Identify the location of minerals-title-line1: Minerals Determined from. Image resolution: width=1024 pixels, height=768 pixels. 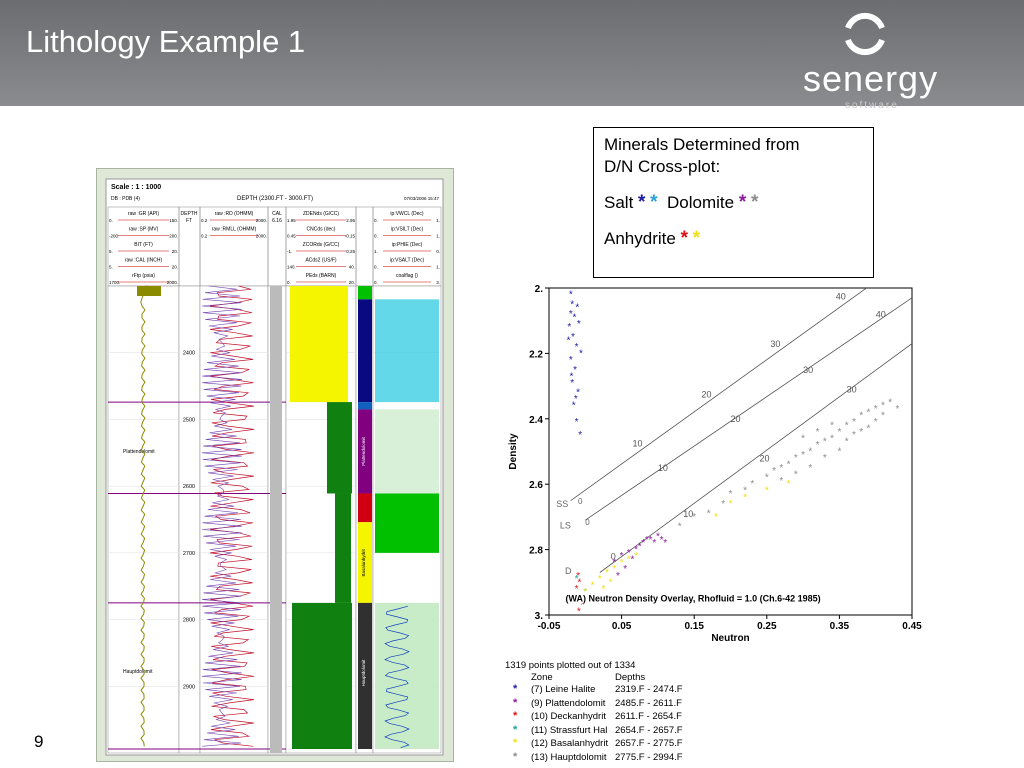
(702, 144).